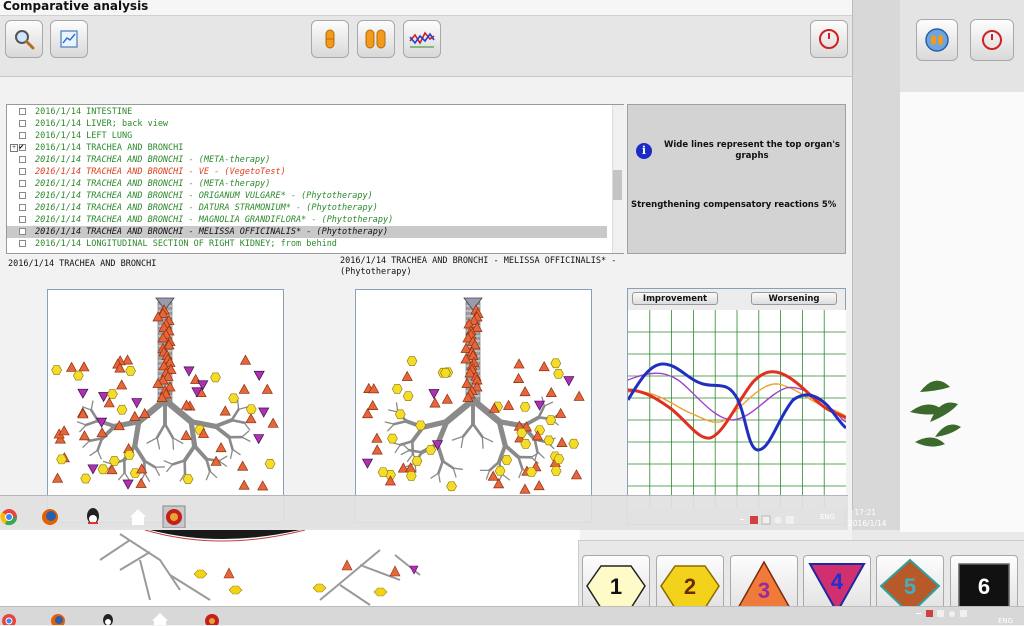  Describe the element at coordinates (307, 136) in the screenshot. I see `list-item: 2016/1/14 LEFT LUNG` at that location.